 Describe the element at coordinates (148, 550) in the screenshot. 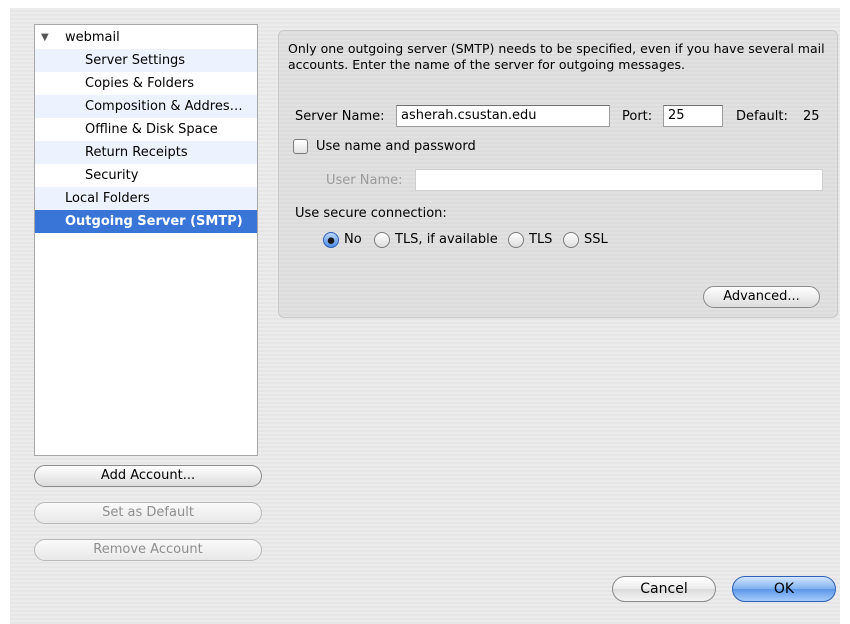

I see `remove-account-button: Remove Account` at that location.